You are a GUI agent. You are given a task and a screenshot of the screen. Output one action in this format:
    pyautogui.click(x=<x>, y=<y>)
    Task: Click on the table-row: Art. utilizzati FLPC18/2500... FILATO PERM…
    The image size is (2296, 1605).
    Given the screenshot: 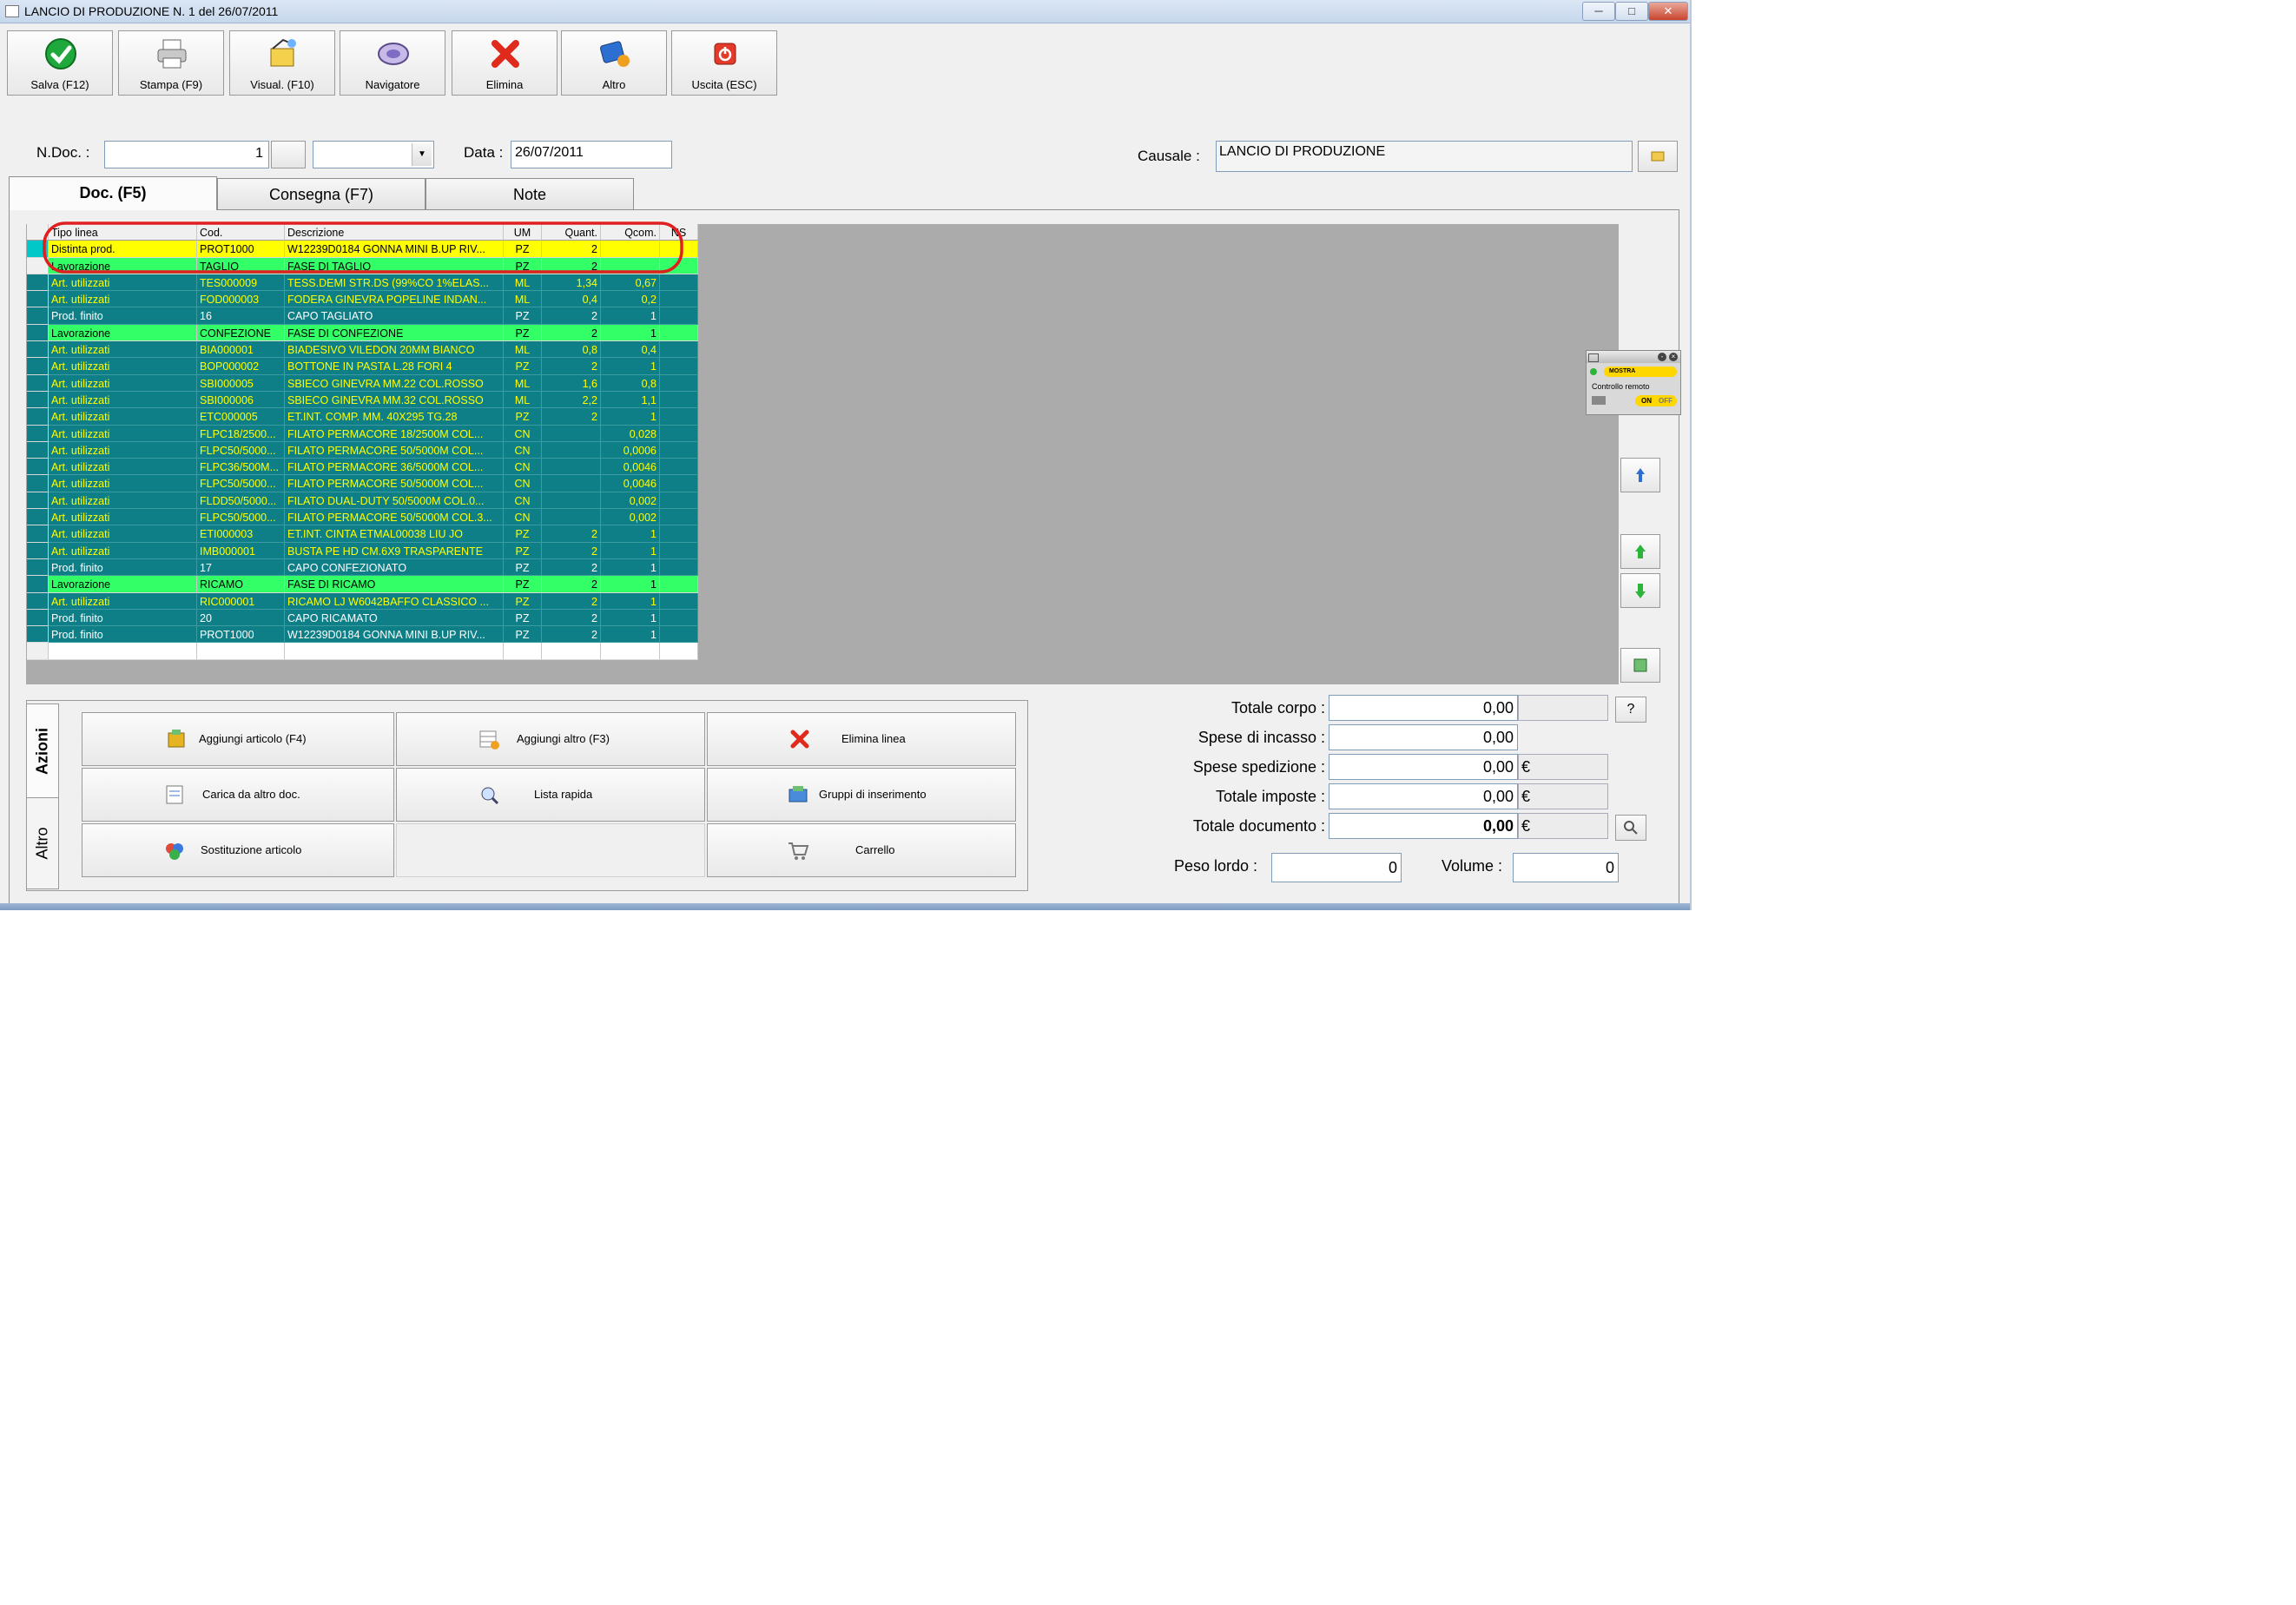 What is the action you would take?
    pyautogui.click(x=362, y=433)
    